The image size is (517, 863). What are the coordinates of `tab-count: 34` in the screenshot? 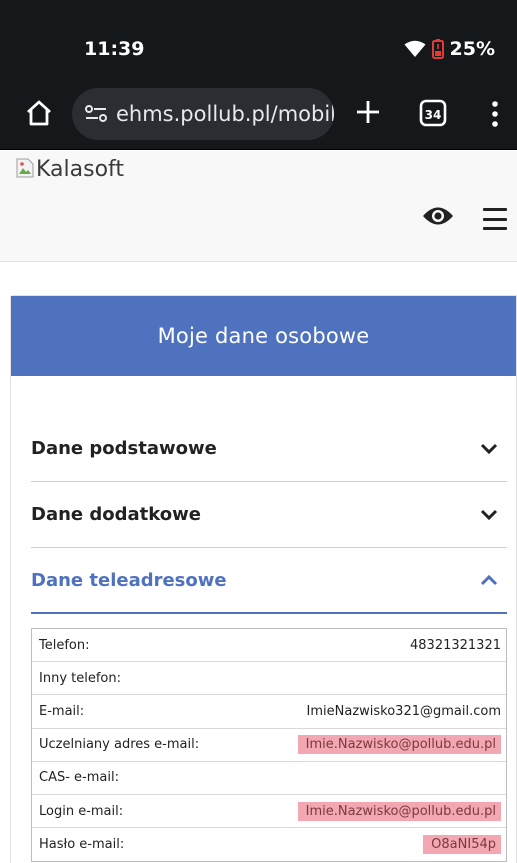 It's located at (433, 115).